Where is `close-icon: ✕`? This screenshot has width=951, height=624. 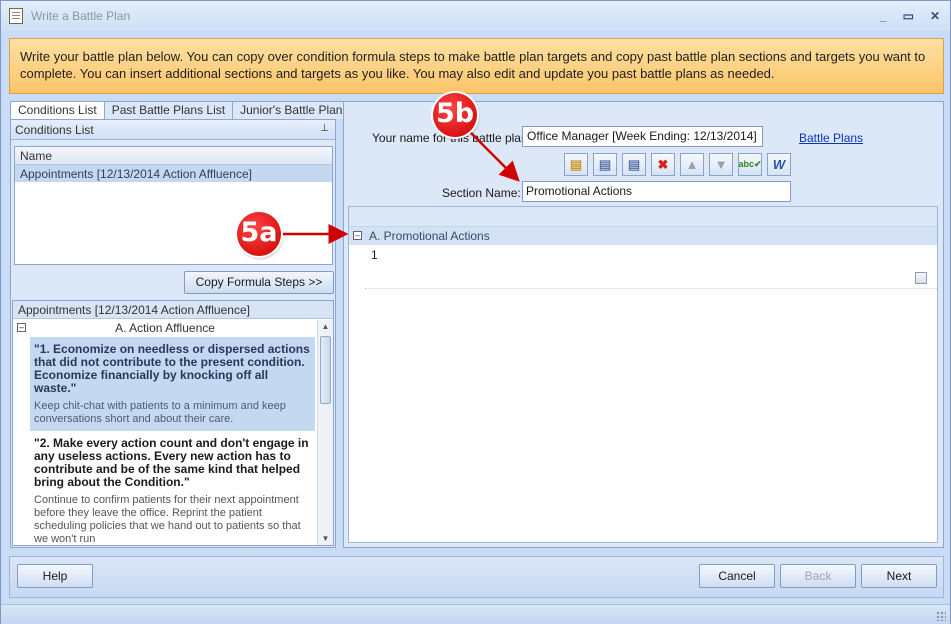 close-icon: ✕ is located at coordinates (935, 16).